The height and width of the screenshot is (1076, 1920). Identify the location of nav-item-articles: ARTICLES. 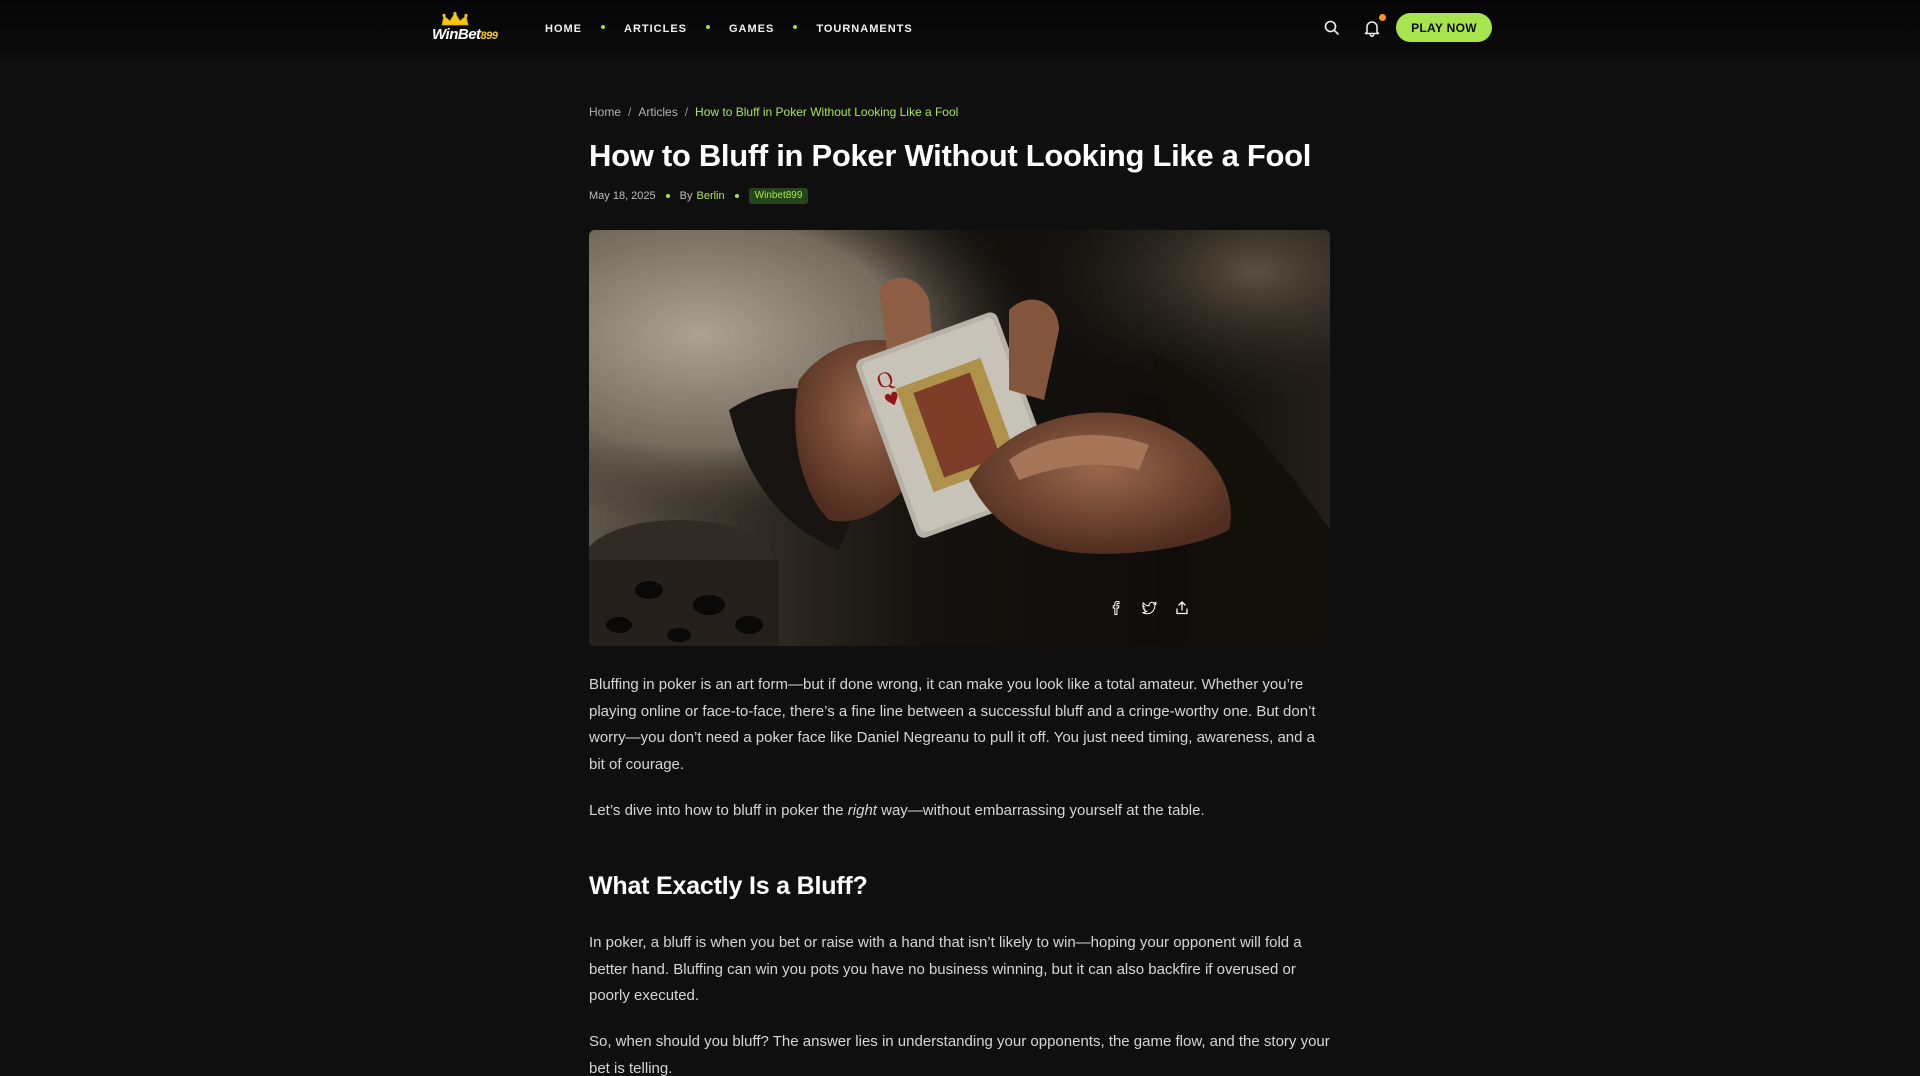
(655, 29).